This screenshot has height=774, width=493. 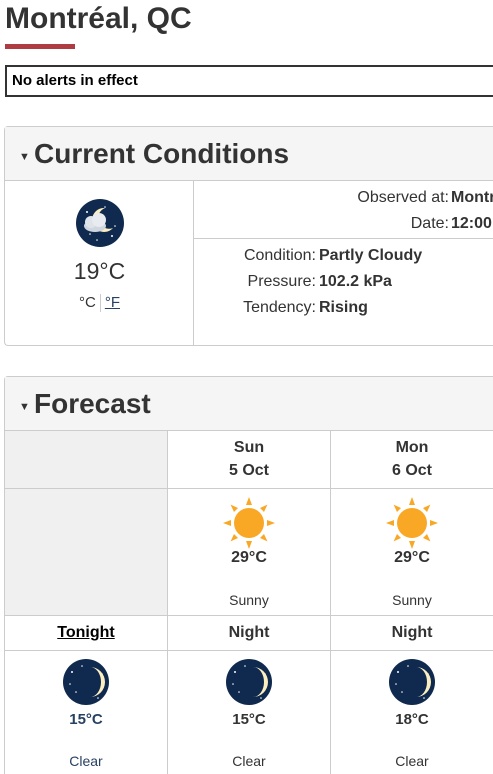 I want to click on current-summary: 19°C °C °F, so click(x=99, y=263).